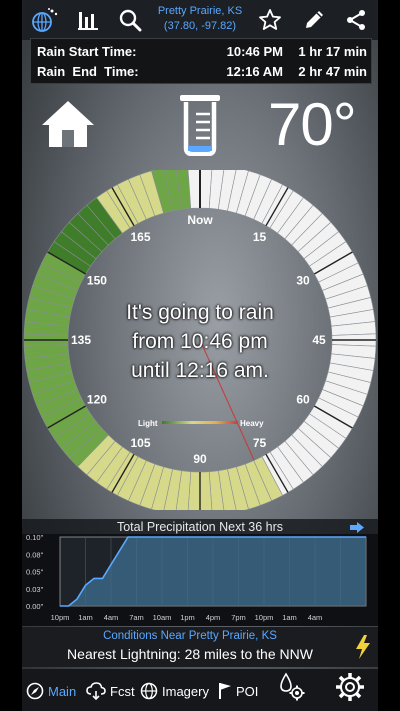 This screenshot has width=400, height=711. Describe the element at coordinates (97, 400) in the screenshot. I see `dial-minute-label: 120` at that location.